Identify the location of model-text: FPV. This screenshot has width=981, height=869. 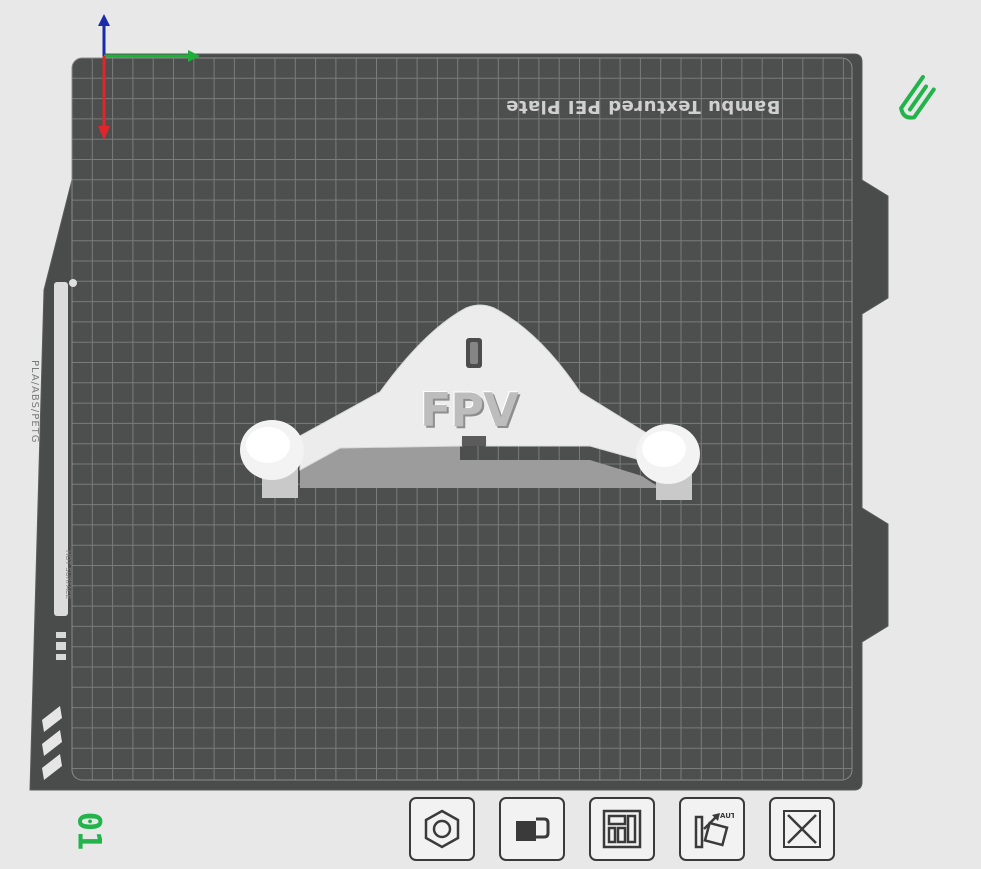
(469, 410).